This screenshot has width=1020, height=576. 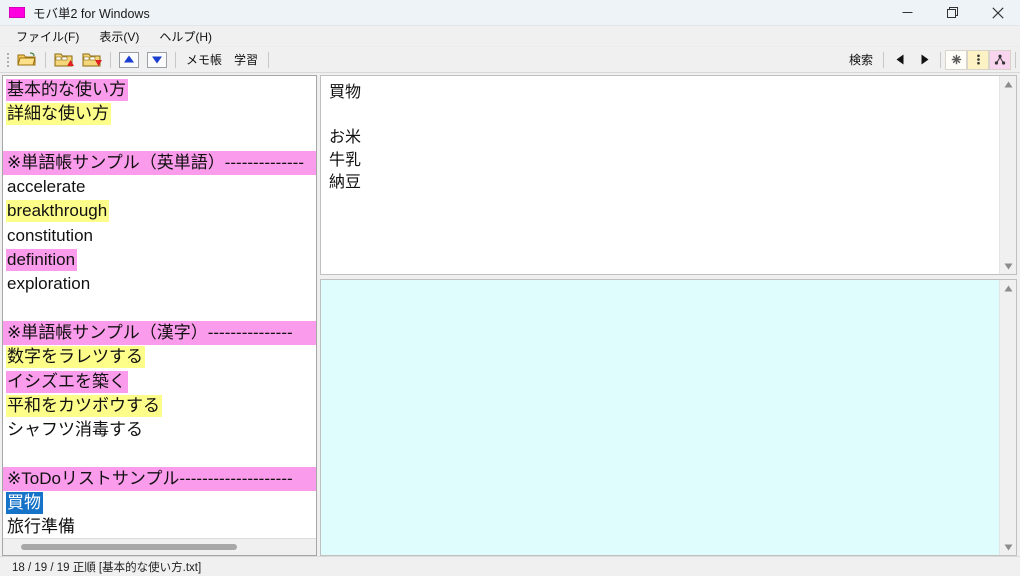 I want to click on menu-bar: ファイル(F) 表示(V) ヘルプ(H), so click(x=510, y=36).